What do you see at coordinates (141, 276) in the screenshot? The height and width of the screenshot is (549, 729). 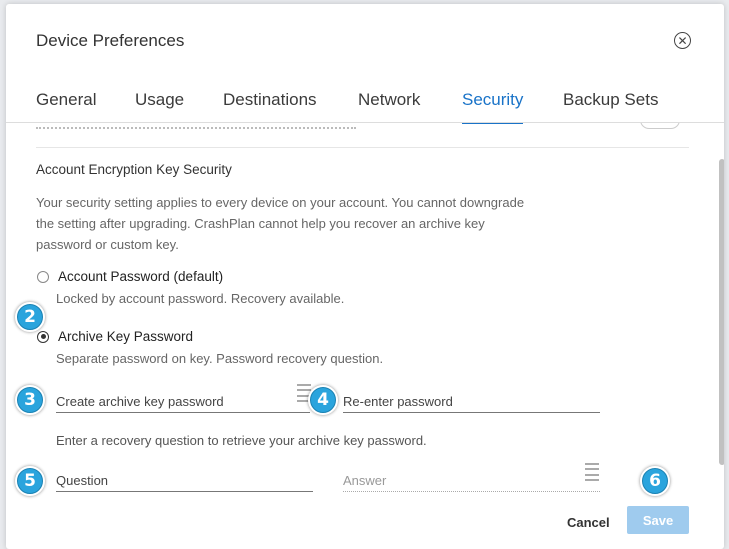 I see `radio-label: Account Password (default)` at bounding box center [141, 276].